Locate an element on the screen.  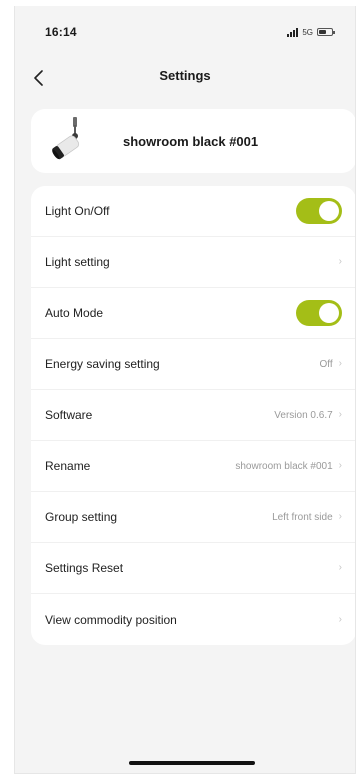
row-right: Left front side › is located at coordinates (307, 517).